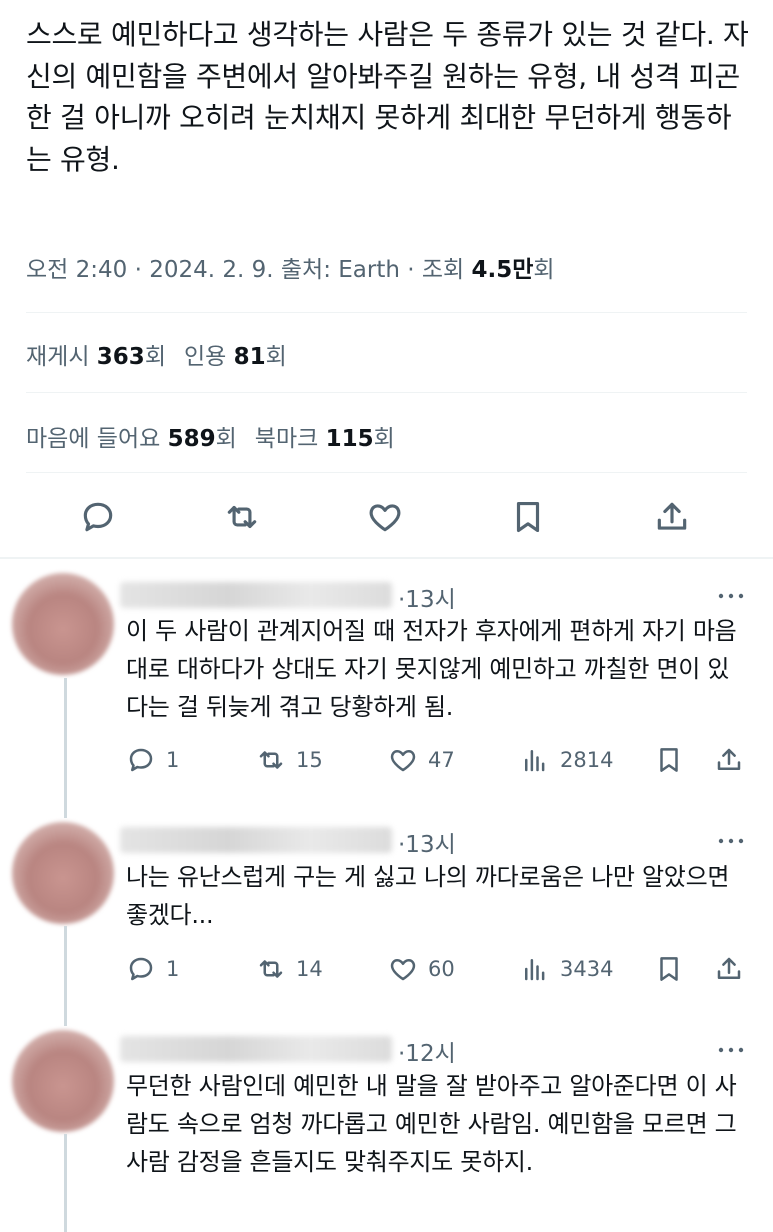 The width and height of the screenshot is (773, 1232). I want to click on views-count: 2814, so click(587, 760).